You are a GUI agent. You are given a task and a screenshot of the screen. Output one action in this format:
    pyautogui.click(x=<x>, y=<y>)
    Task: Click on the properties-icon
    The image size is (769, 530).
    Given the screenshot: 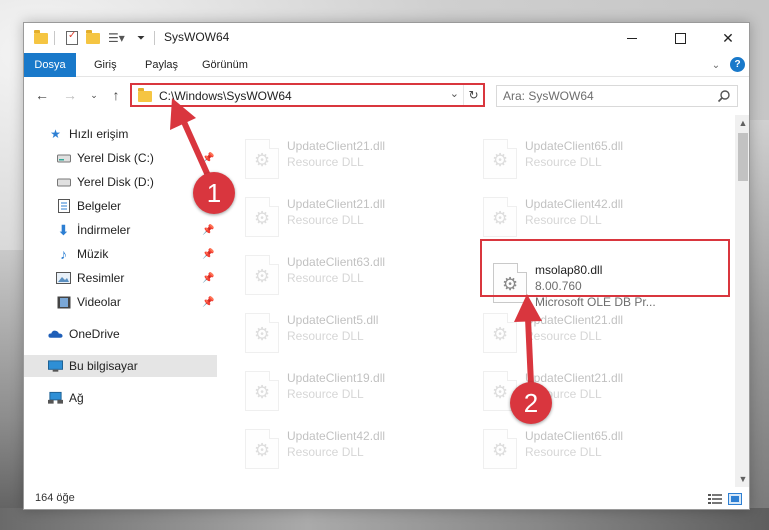 What is the action you would take?
    pyautogui.click(x=72, y=38)
    